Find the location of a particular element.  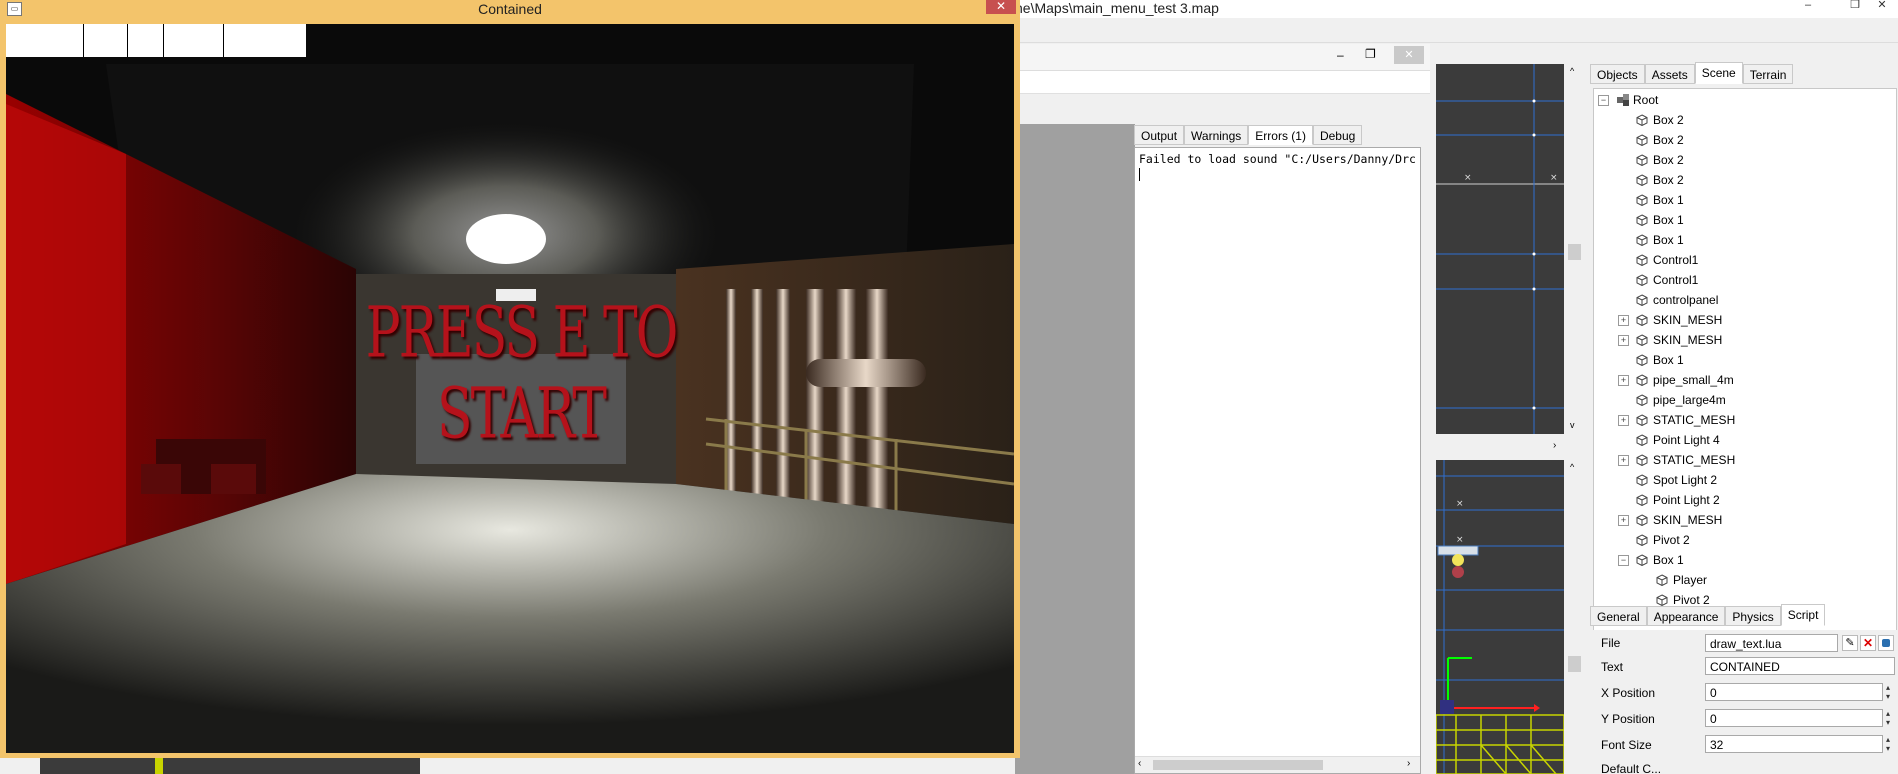

tree-item: + pipe_small_4m is located at coordinates (1664, 380).